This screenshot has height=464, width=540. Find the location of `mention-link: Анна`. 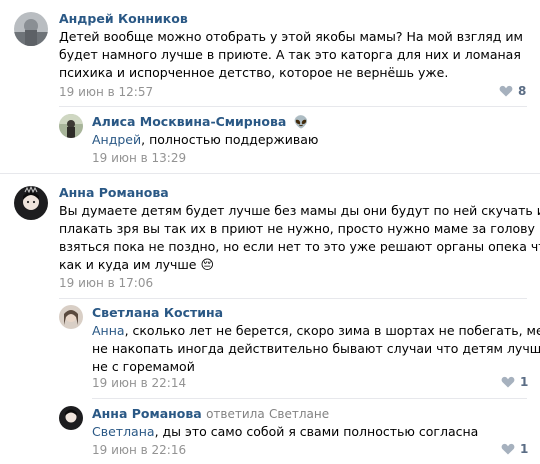

mention-link: Анна is located at coordinates (108, 330).